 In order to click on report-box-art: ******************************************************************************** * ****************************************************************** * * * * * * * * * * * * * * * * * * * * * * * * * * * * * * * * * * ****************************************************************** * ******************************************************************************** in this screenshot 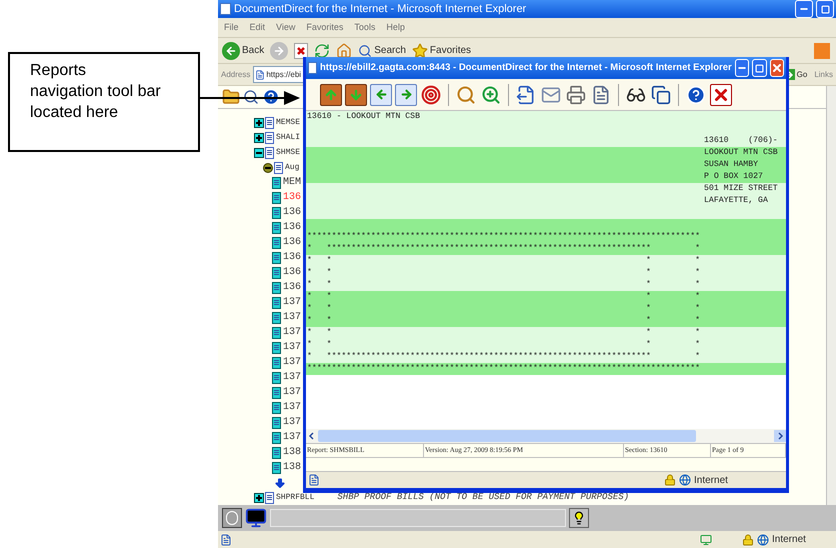, I will do `click(504, 303)`.